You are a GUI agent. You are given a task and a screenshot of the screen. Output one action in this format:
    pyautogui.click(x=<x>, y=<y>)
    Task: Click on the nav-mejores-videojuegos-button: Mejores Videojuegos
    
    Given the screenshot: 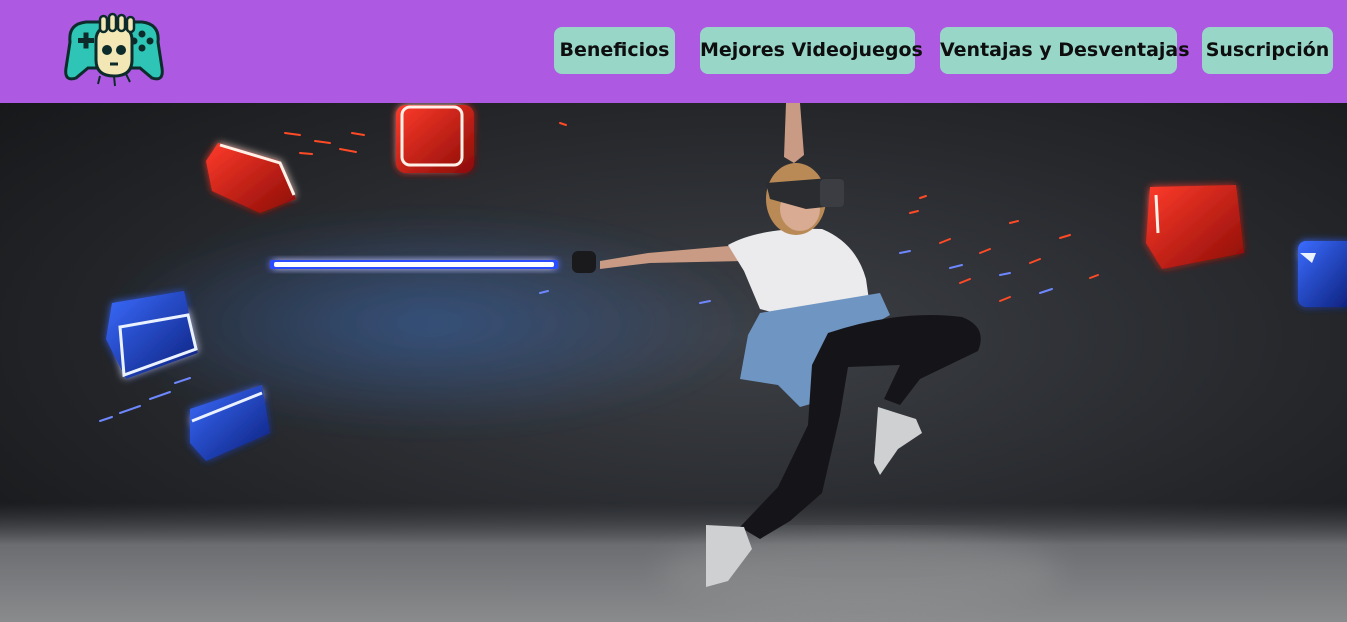 What is the action you would take?
    pyautogui.click(x=811, y=50)
    